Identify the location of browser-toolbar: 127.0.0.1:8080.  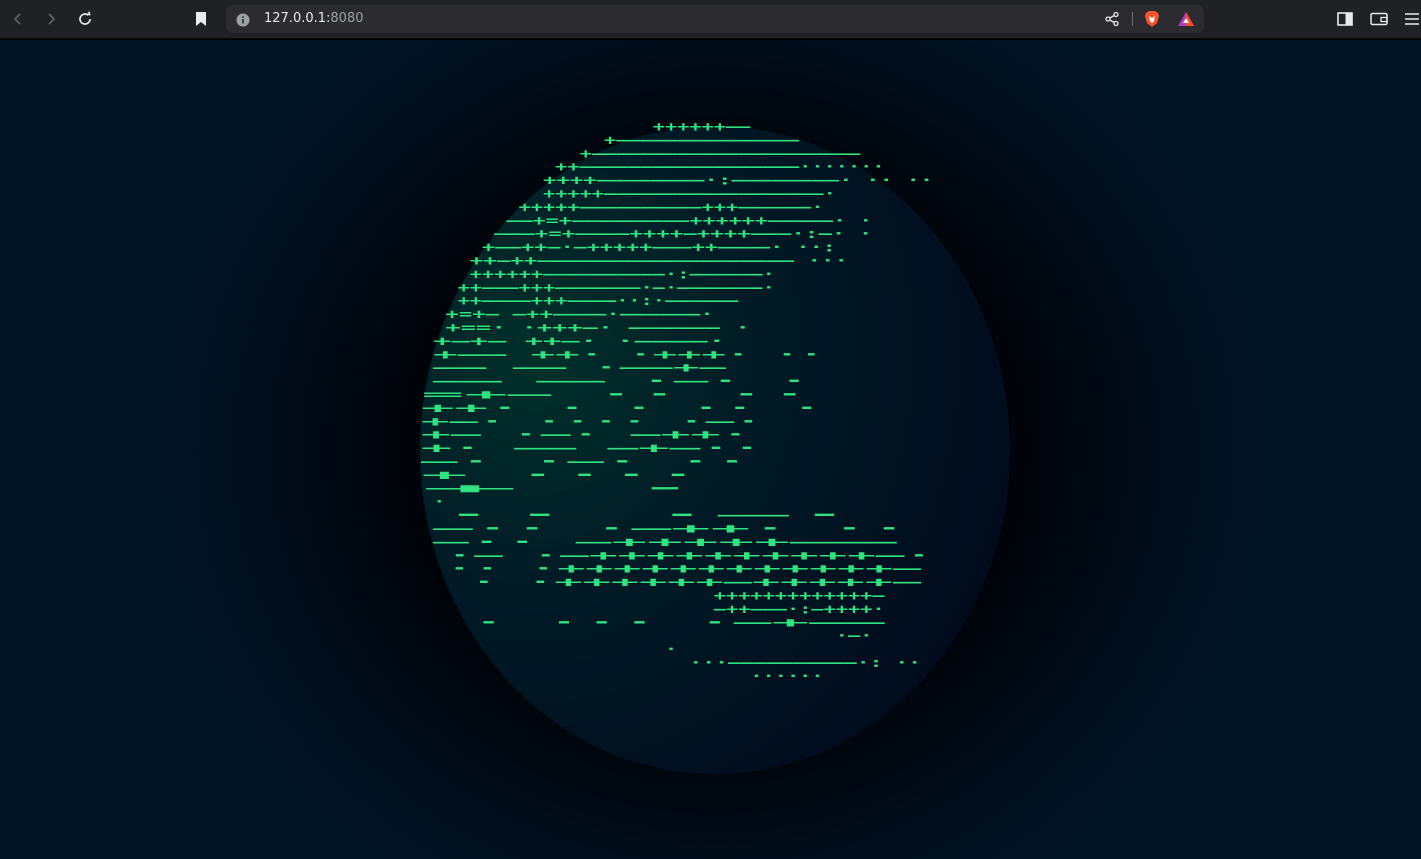
(710, 19).